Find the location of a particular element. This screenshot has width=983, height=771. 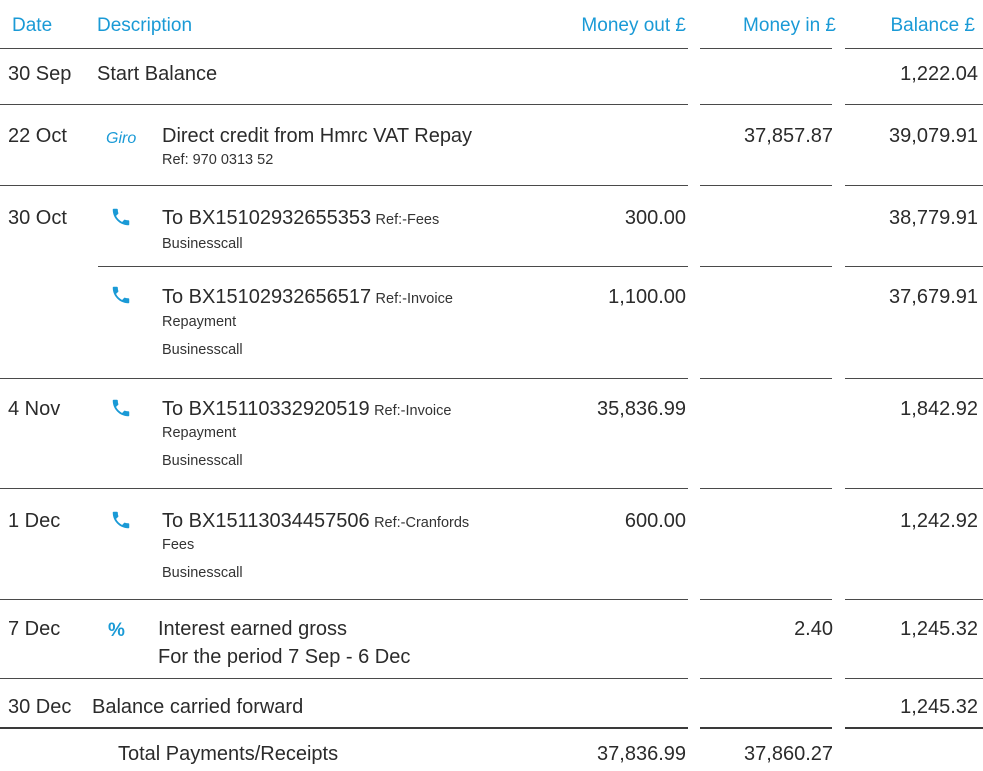

row-money-out: 600.00 is located at coordinates (655, 521).